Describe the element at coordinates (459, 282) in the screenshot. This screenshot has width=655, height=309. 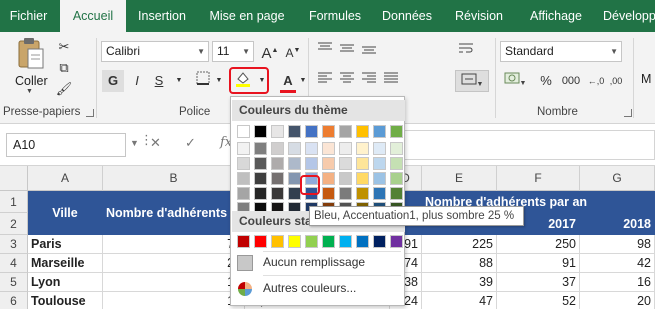
I see `table-cell: 39` at that location.